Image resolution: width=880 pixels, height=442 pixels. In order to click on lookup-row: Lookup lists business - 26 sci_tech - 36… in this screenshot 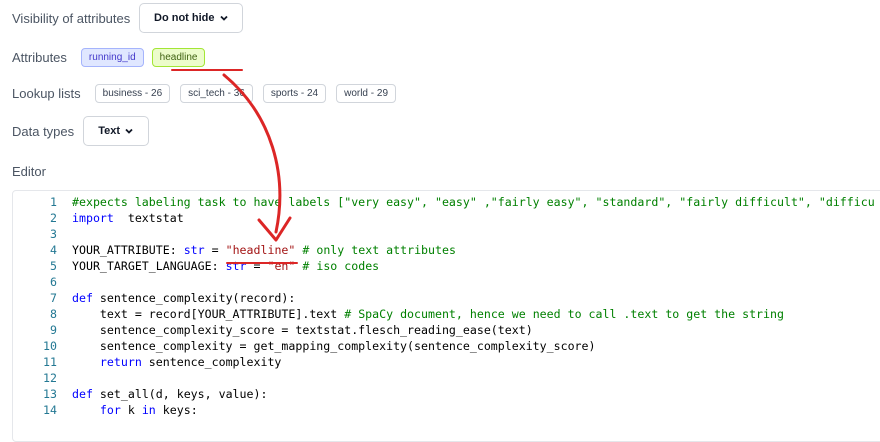, I will do `click(204, 93)`.